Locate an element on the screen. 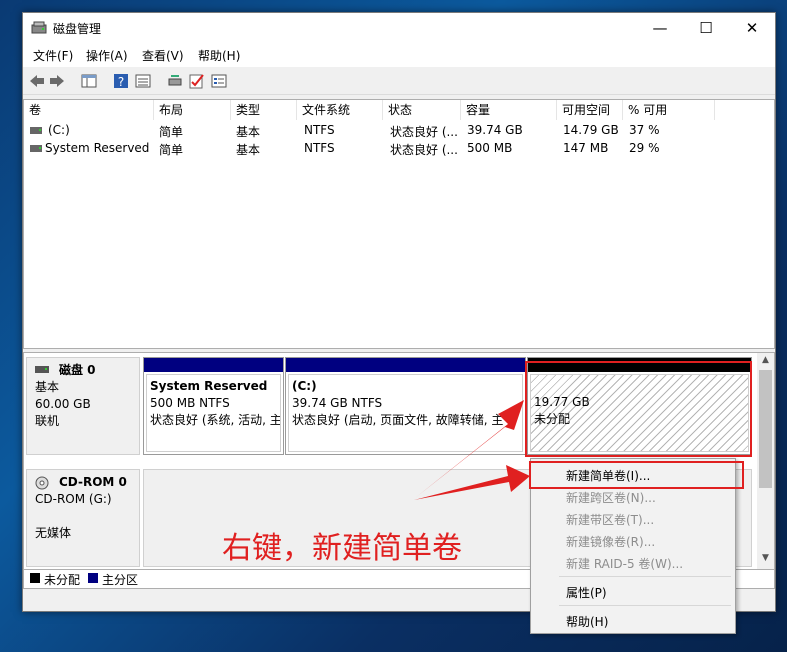 This screenshot has width=787, height=652. arrow-to-menu-icon is located at coordinates (472, 482).